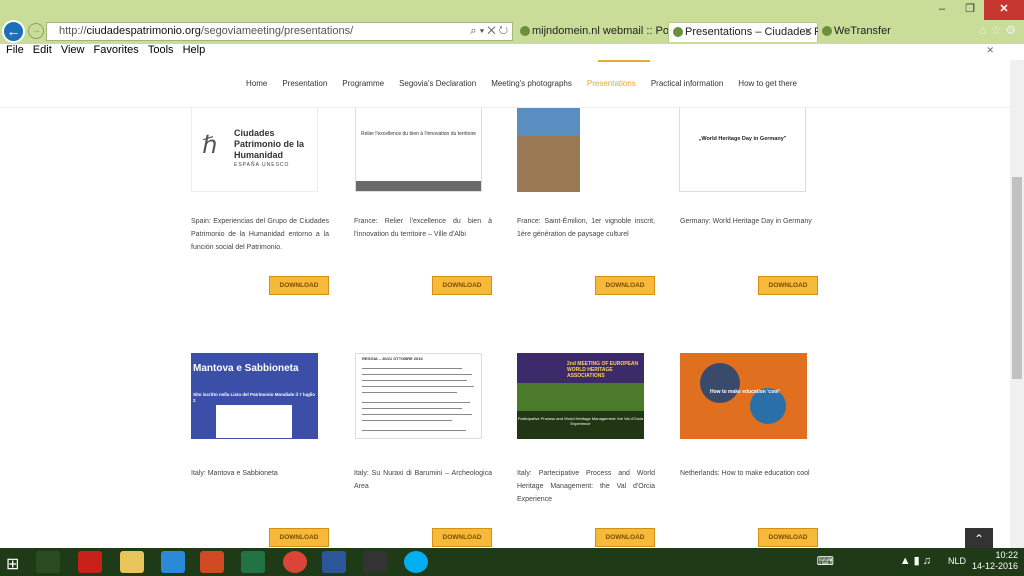 This screenshot has width=1024, height=576. I want to click on presentation-title: Netherlands: How to make education cool, so click(749, 473).